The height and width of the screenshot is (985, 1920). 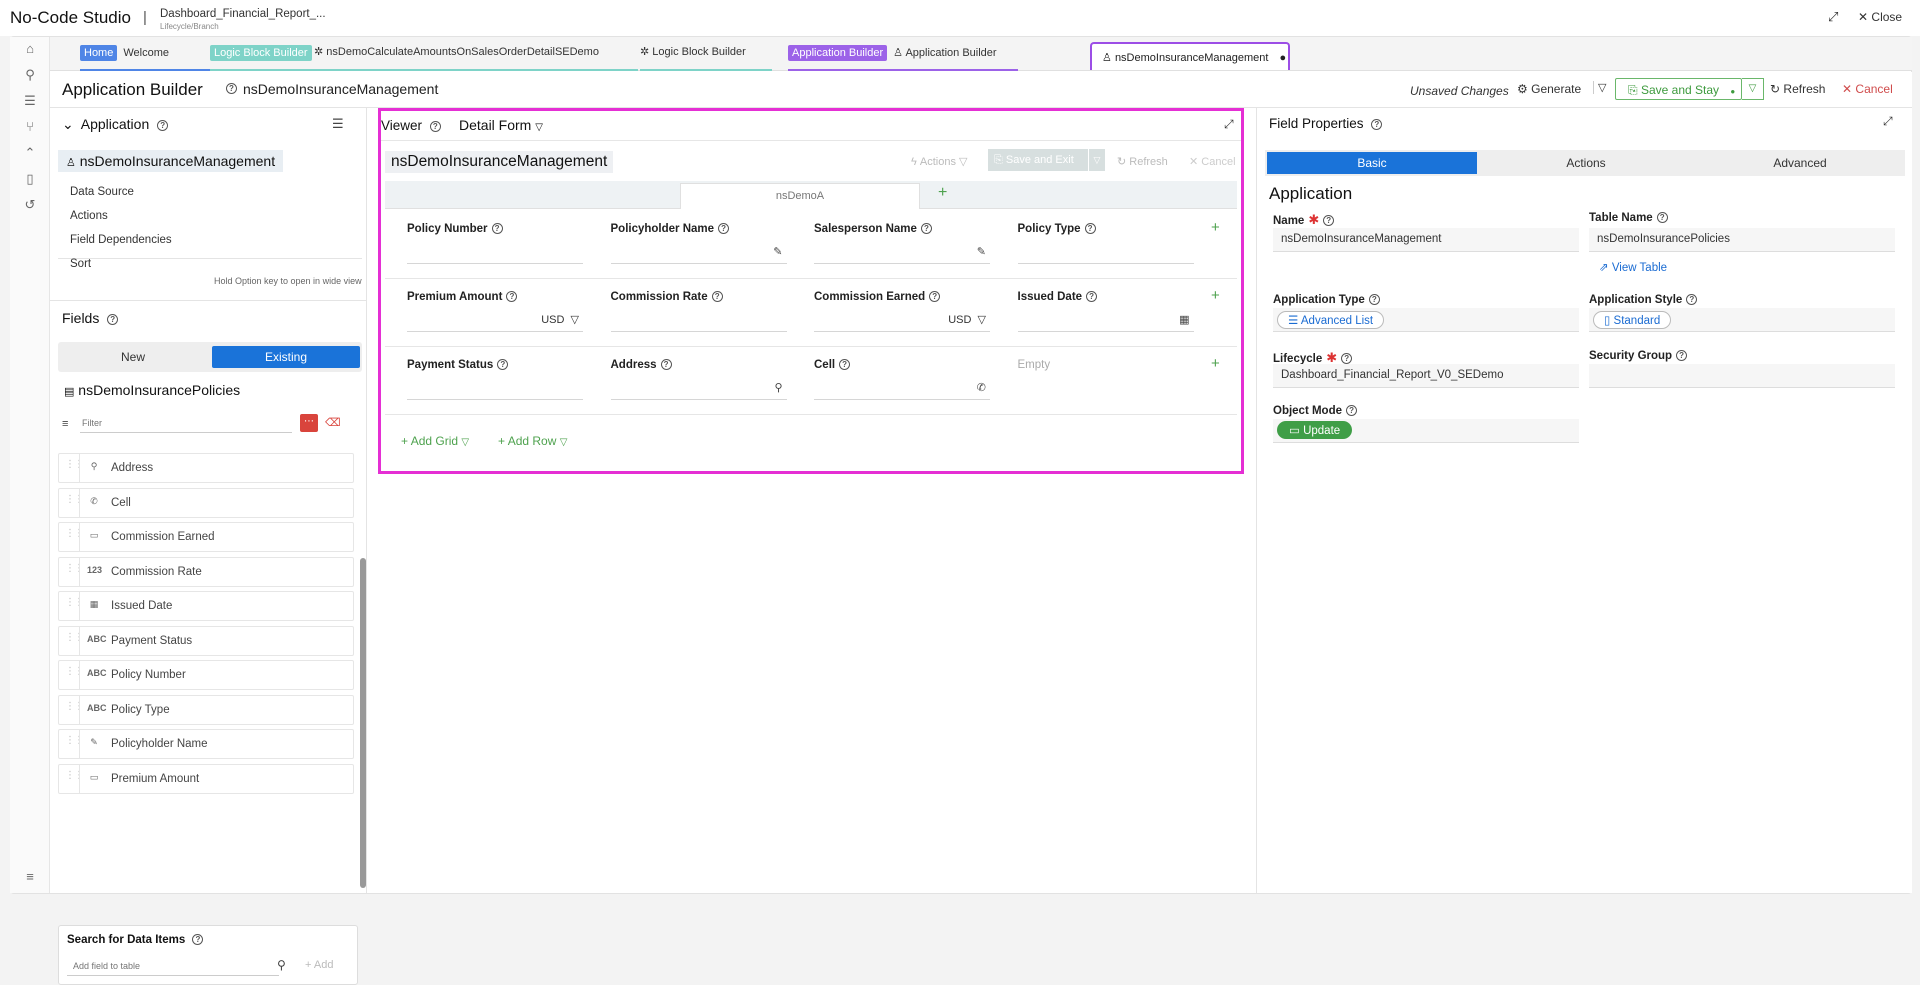 What do you see at coordinates (495, 381) in the screenshot?
I see `form-field: Payment Status?` at bounding box center [495, 381].